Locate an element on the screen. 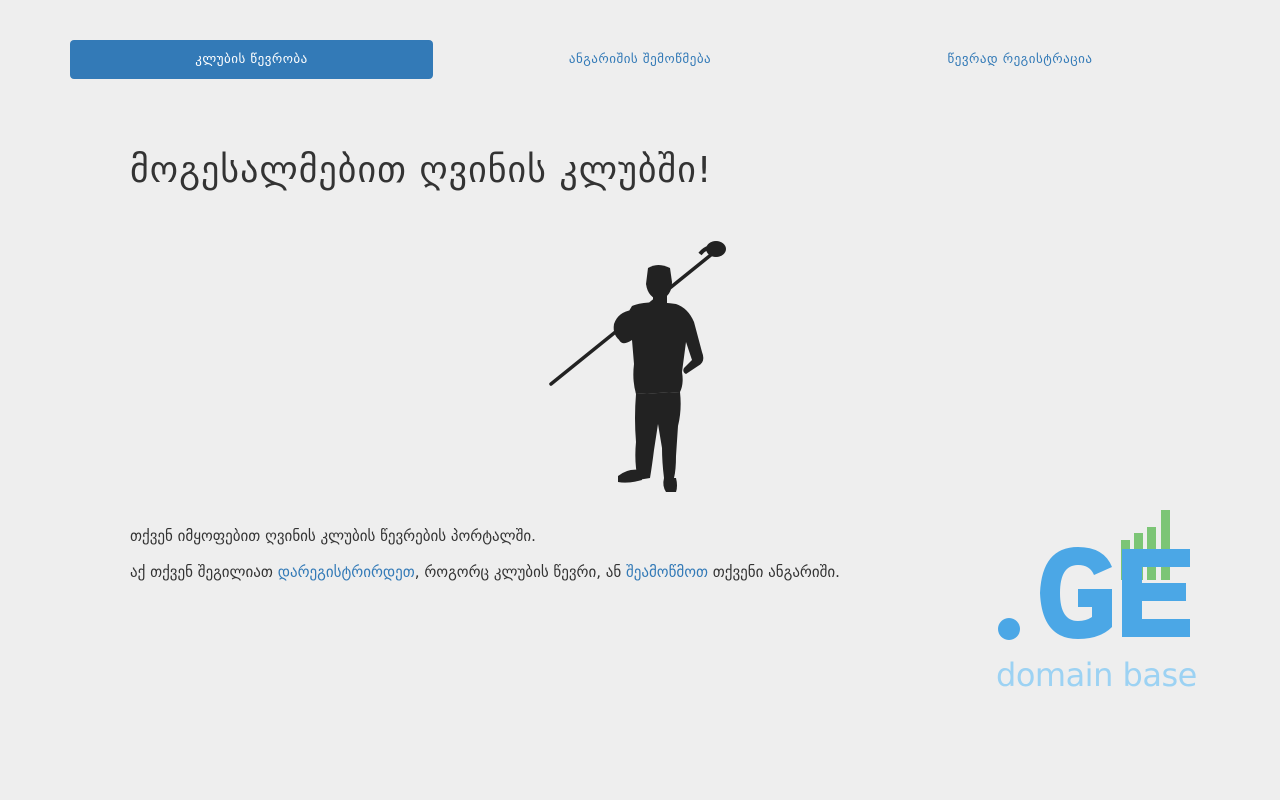 The width and height of the screenshot is (1280, 800). brand-subtitle: domain base is located at coordinates (1096, 675).